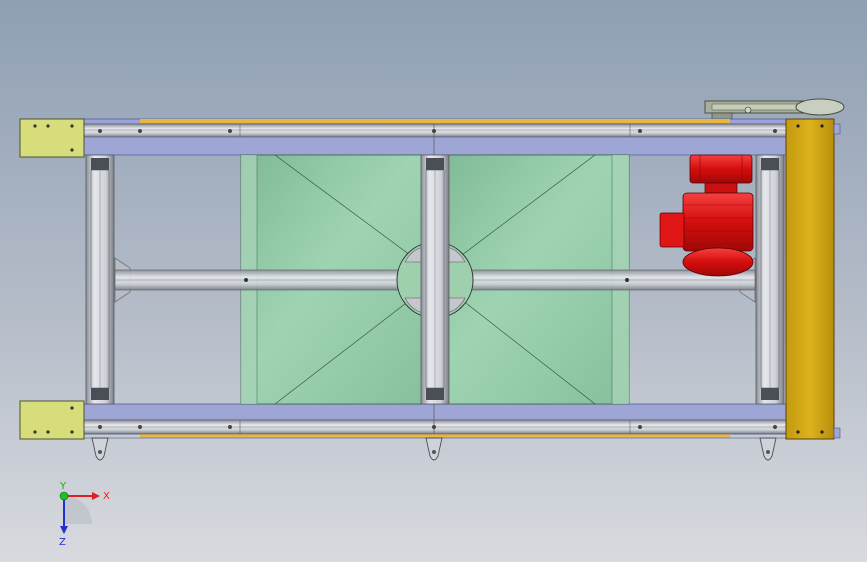  What do you see at coordinates (813, 279) in the screenshot?
I see `side-plate-right` at bounding box center [813, 279].